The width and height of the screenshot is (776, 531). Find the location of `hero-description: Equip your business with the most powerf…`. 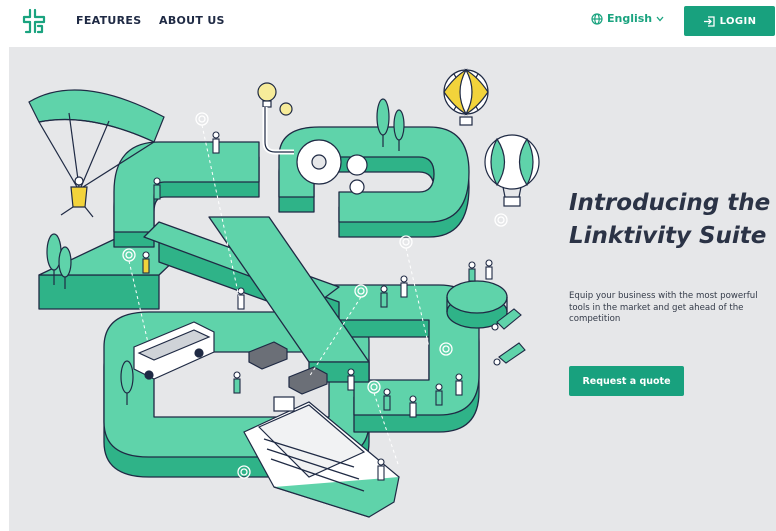

hero-description: Equip your business with the most powerf… is located at coordinates (663, 307).